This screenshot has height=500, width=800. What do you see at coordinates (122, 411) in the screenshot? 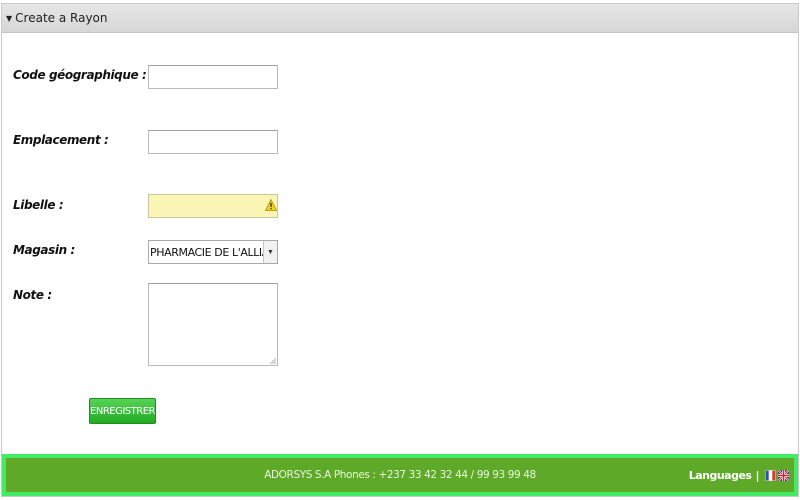
I see `enregistrer-button: ENREGISTRER` at bounding box center [122, 411].